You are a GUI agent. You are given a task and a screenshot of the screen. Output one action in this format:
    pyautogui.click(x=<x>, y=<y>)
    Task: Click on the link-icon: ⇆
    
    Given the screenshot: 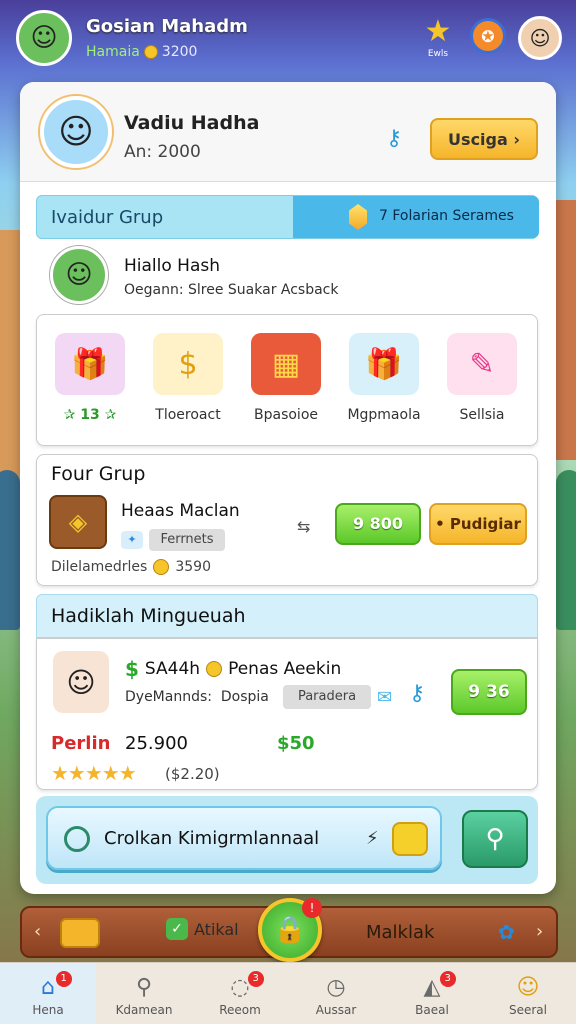 What is the action you would take?
    pyautogui.click(x=303, y=526)
    